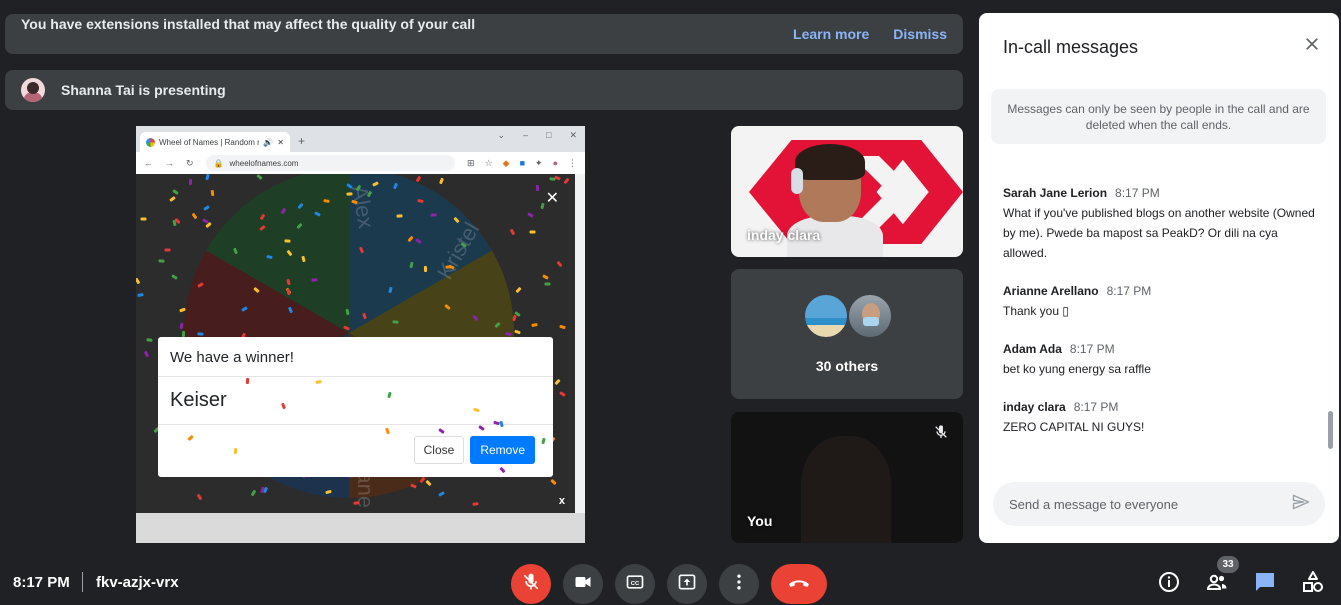 This screenshot has width=1341, height=605. Describe the element at coordinates (784, 235) in the screenshot. I see `participant-name: inday clara` at that location.